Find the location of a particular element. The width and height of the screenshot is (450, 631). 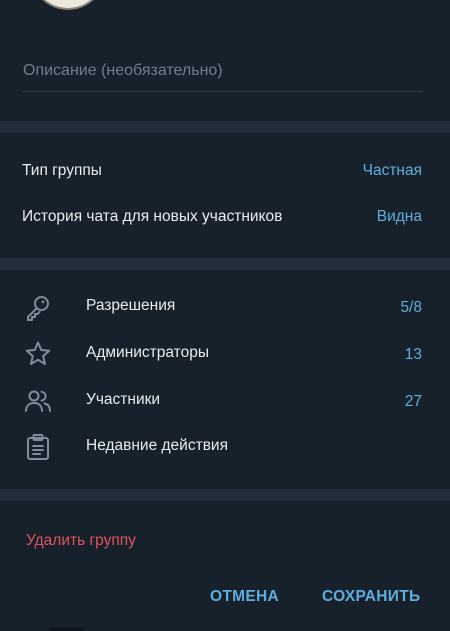

delete-group-button: Удалить группу is located at coordinates (81, 541).